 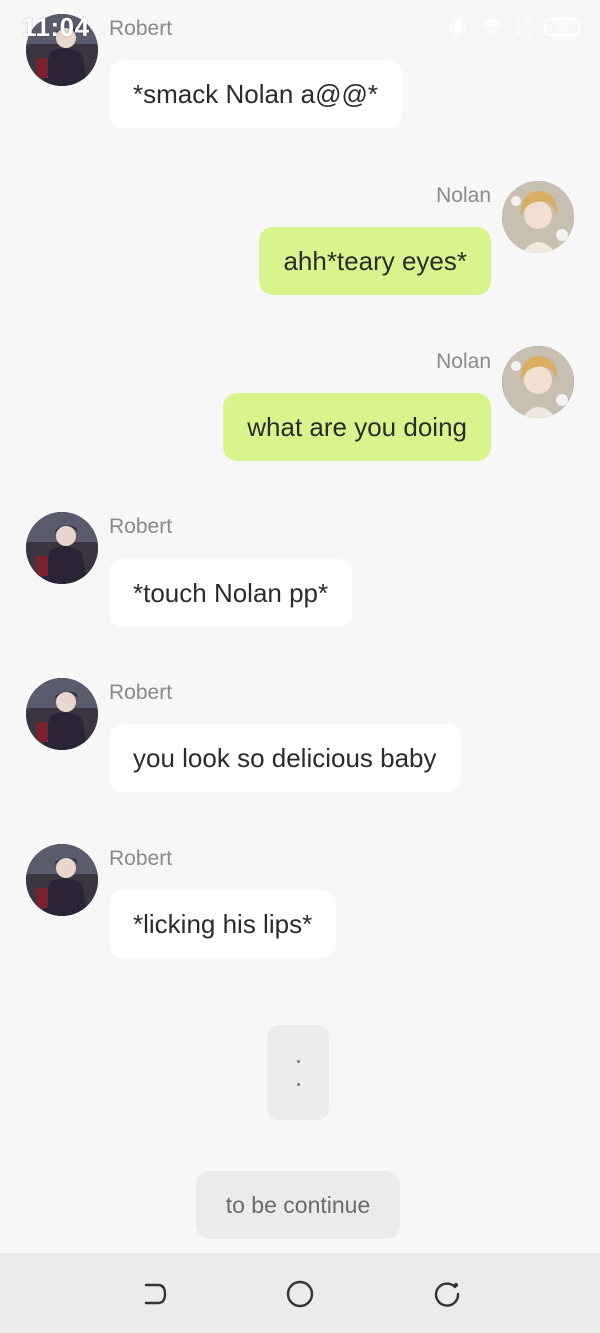 I want to click on status-time: 11:04, so click(x=56, y=27).